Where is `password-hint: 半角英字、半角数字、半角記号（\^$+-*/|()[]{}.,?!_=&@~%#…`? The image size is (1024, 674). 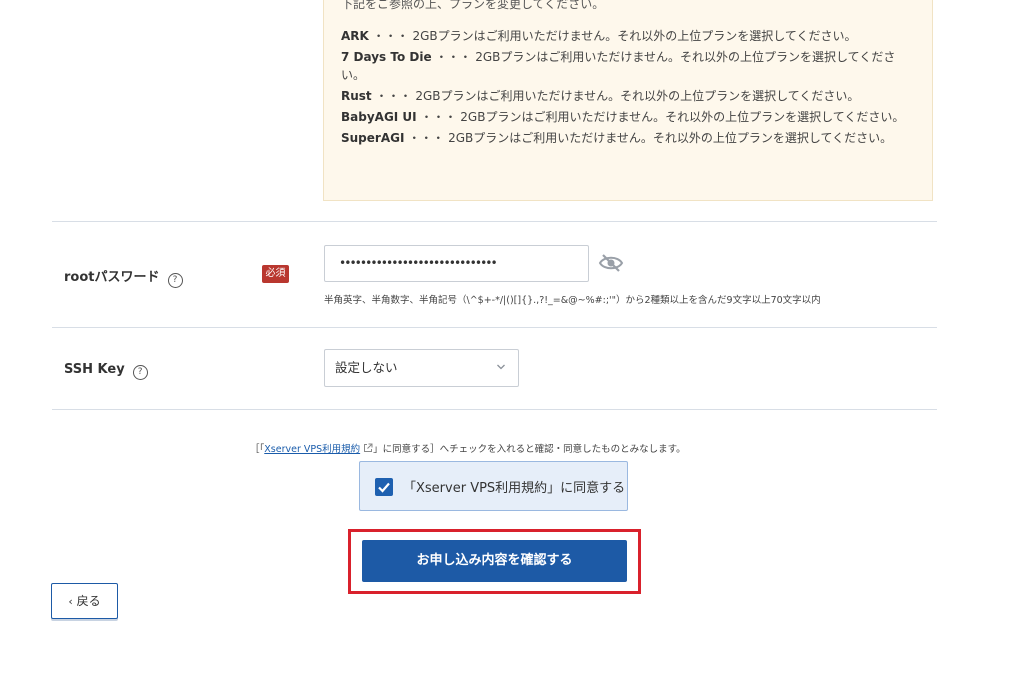
password-hint: 半角英字、半角数字、半角記号（\^$+-*/|()[]{}.,?!_=&@~%#… is located at coordinates (572, 300).